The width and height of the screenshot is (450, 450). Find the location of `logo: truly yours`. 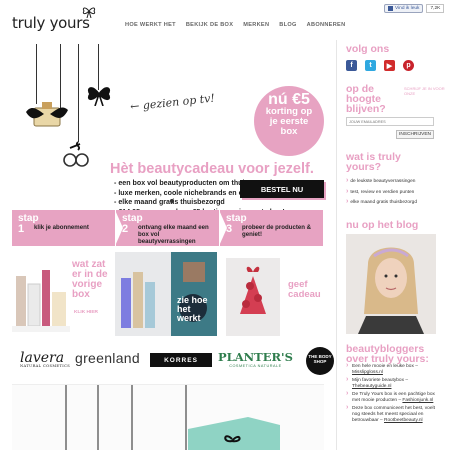

logo: truly yours is located at coordinates (54, 19).